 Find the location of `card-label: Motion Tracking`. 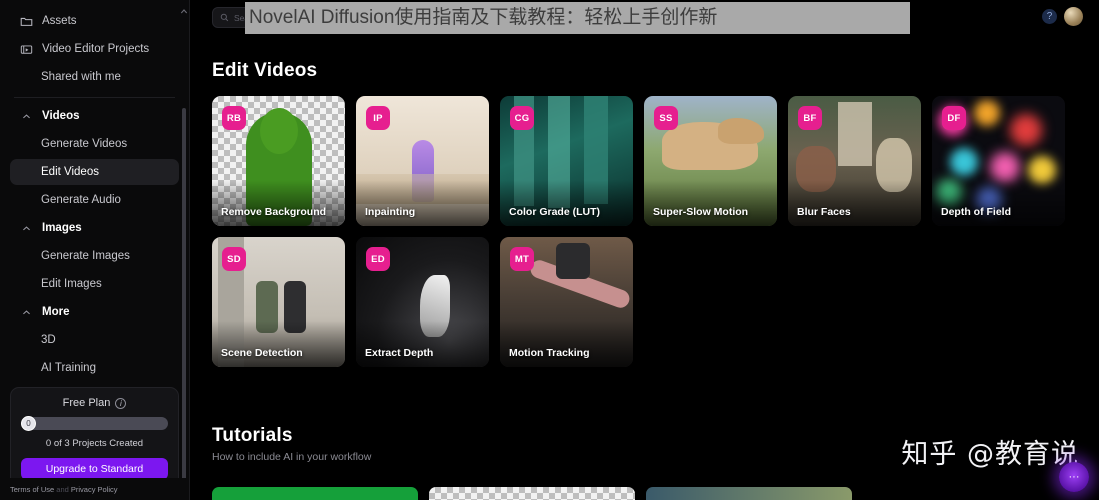

card-label: Motion Tracking is located at coordinates (549, 353).